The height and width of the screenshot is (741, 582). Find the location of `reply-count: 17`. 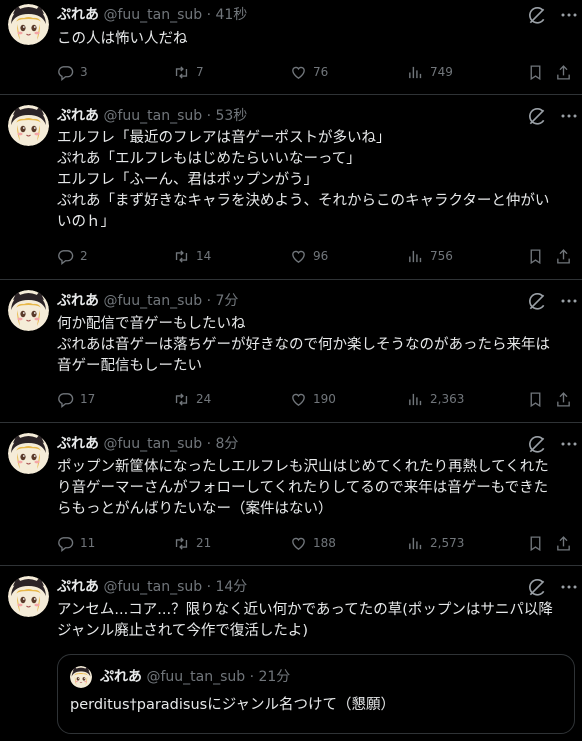

reply-count: 17 is located at coordinates (88, 399).